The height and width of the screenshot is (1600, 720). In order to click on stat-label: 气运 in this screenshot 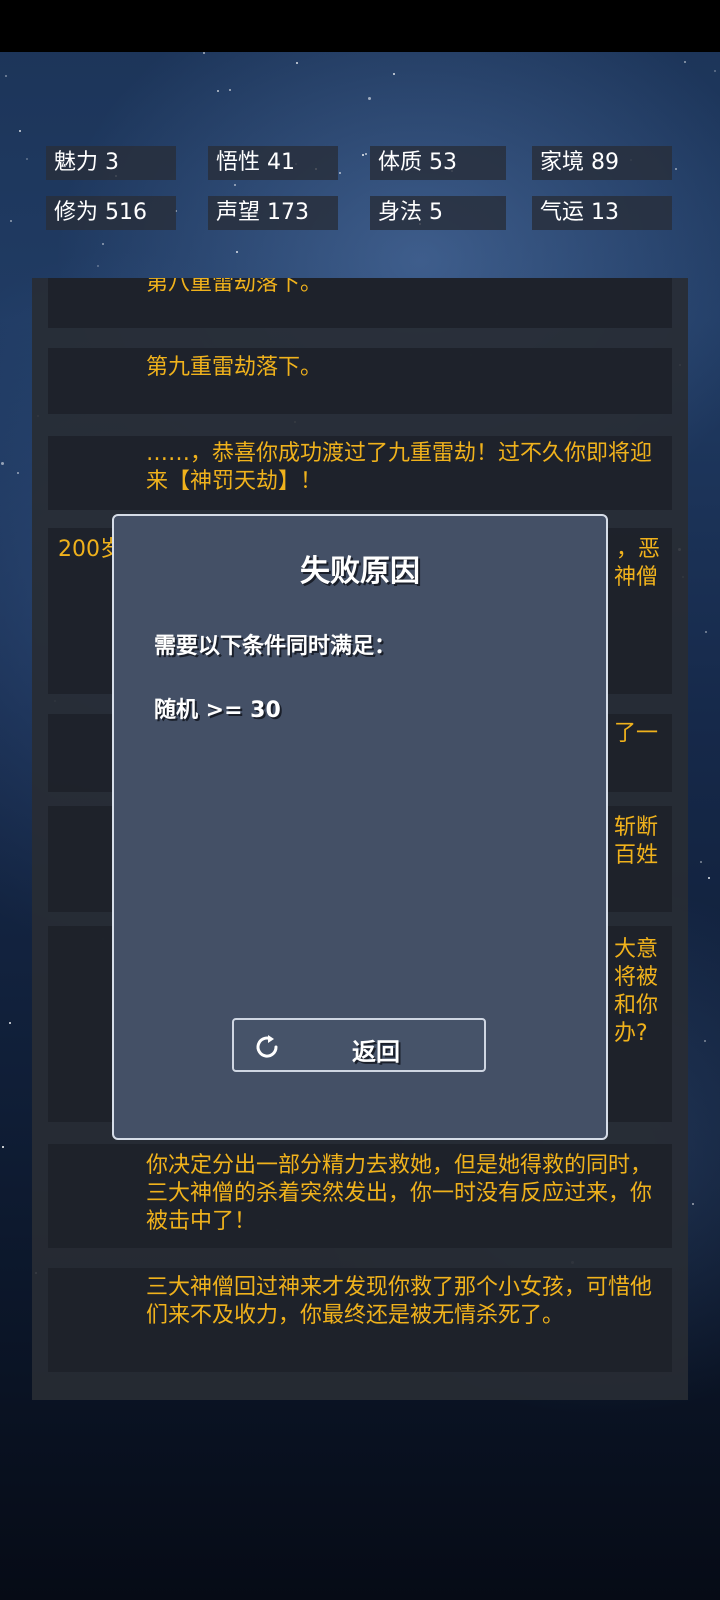, I will do `click(562, 212)`.